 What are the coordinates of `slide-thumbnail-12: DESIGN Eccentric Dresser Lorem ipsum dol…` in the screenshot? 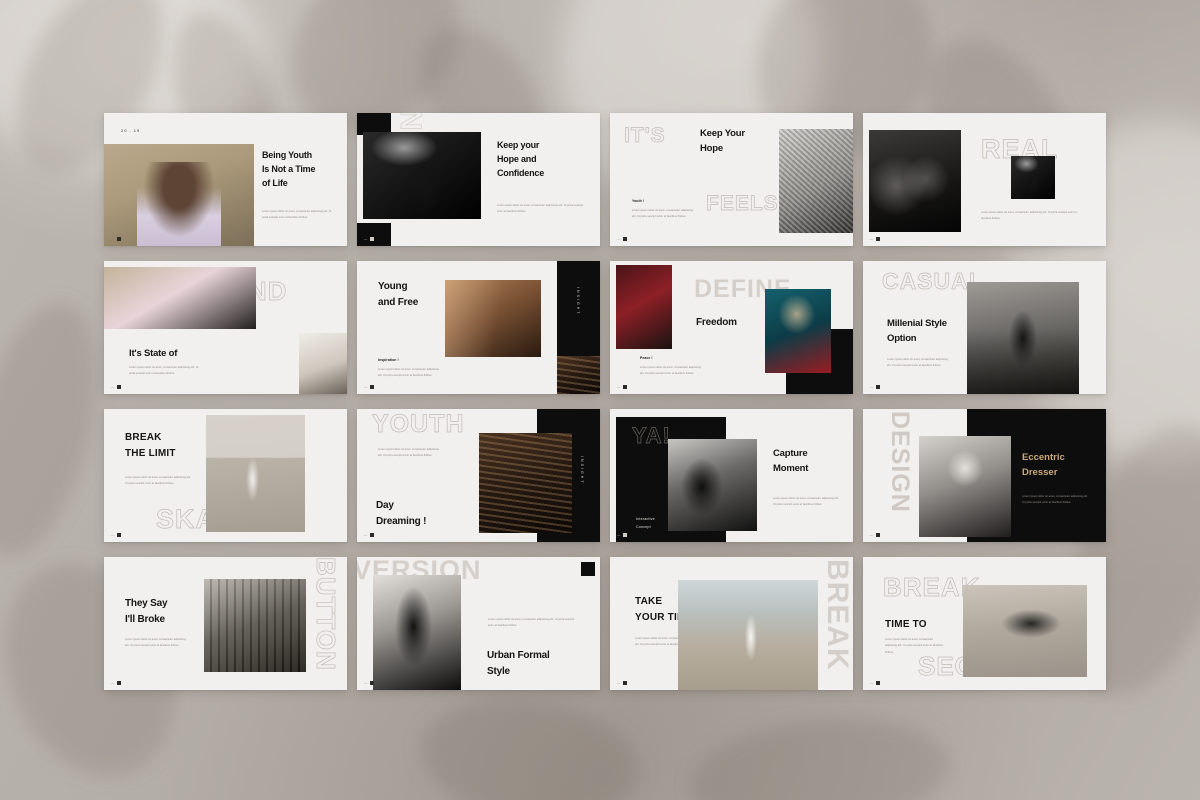 It's located at (984, 475).